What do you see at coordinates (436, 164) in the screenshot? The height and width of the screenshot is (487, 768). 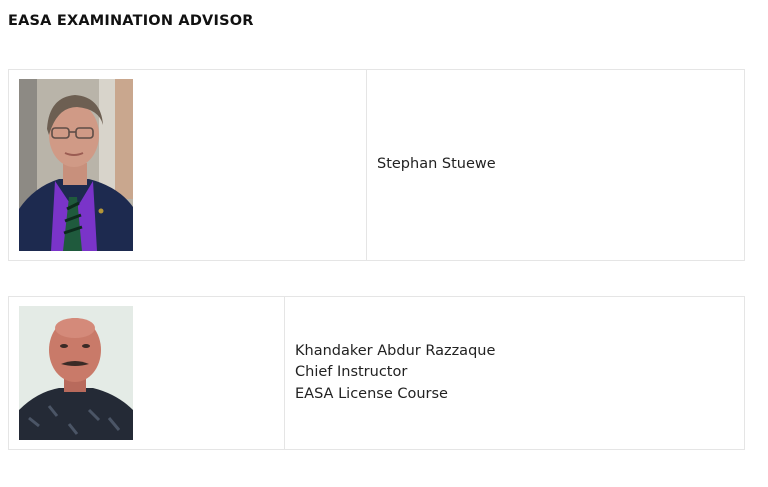 I see `advisor-name: Stephan Stuewe` at bounding box center [436, 164].